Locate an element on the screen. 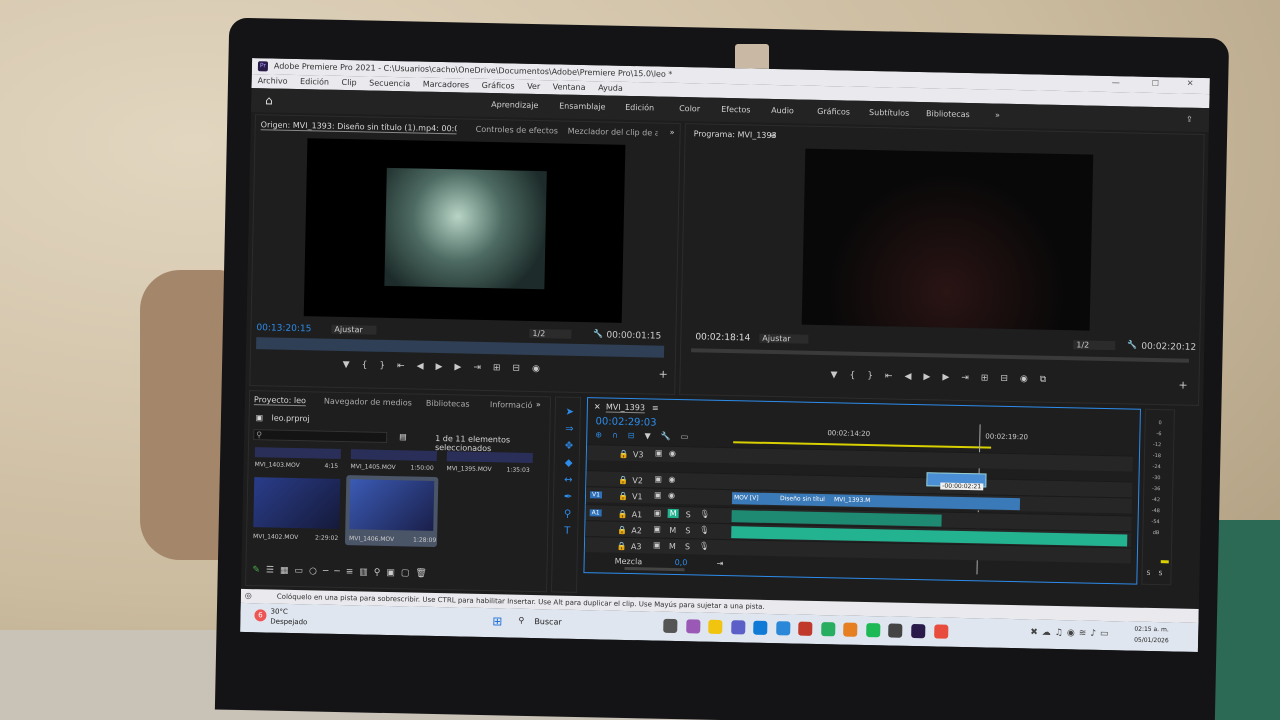  copilot-icon is located at coordinates (693, 626).